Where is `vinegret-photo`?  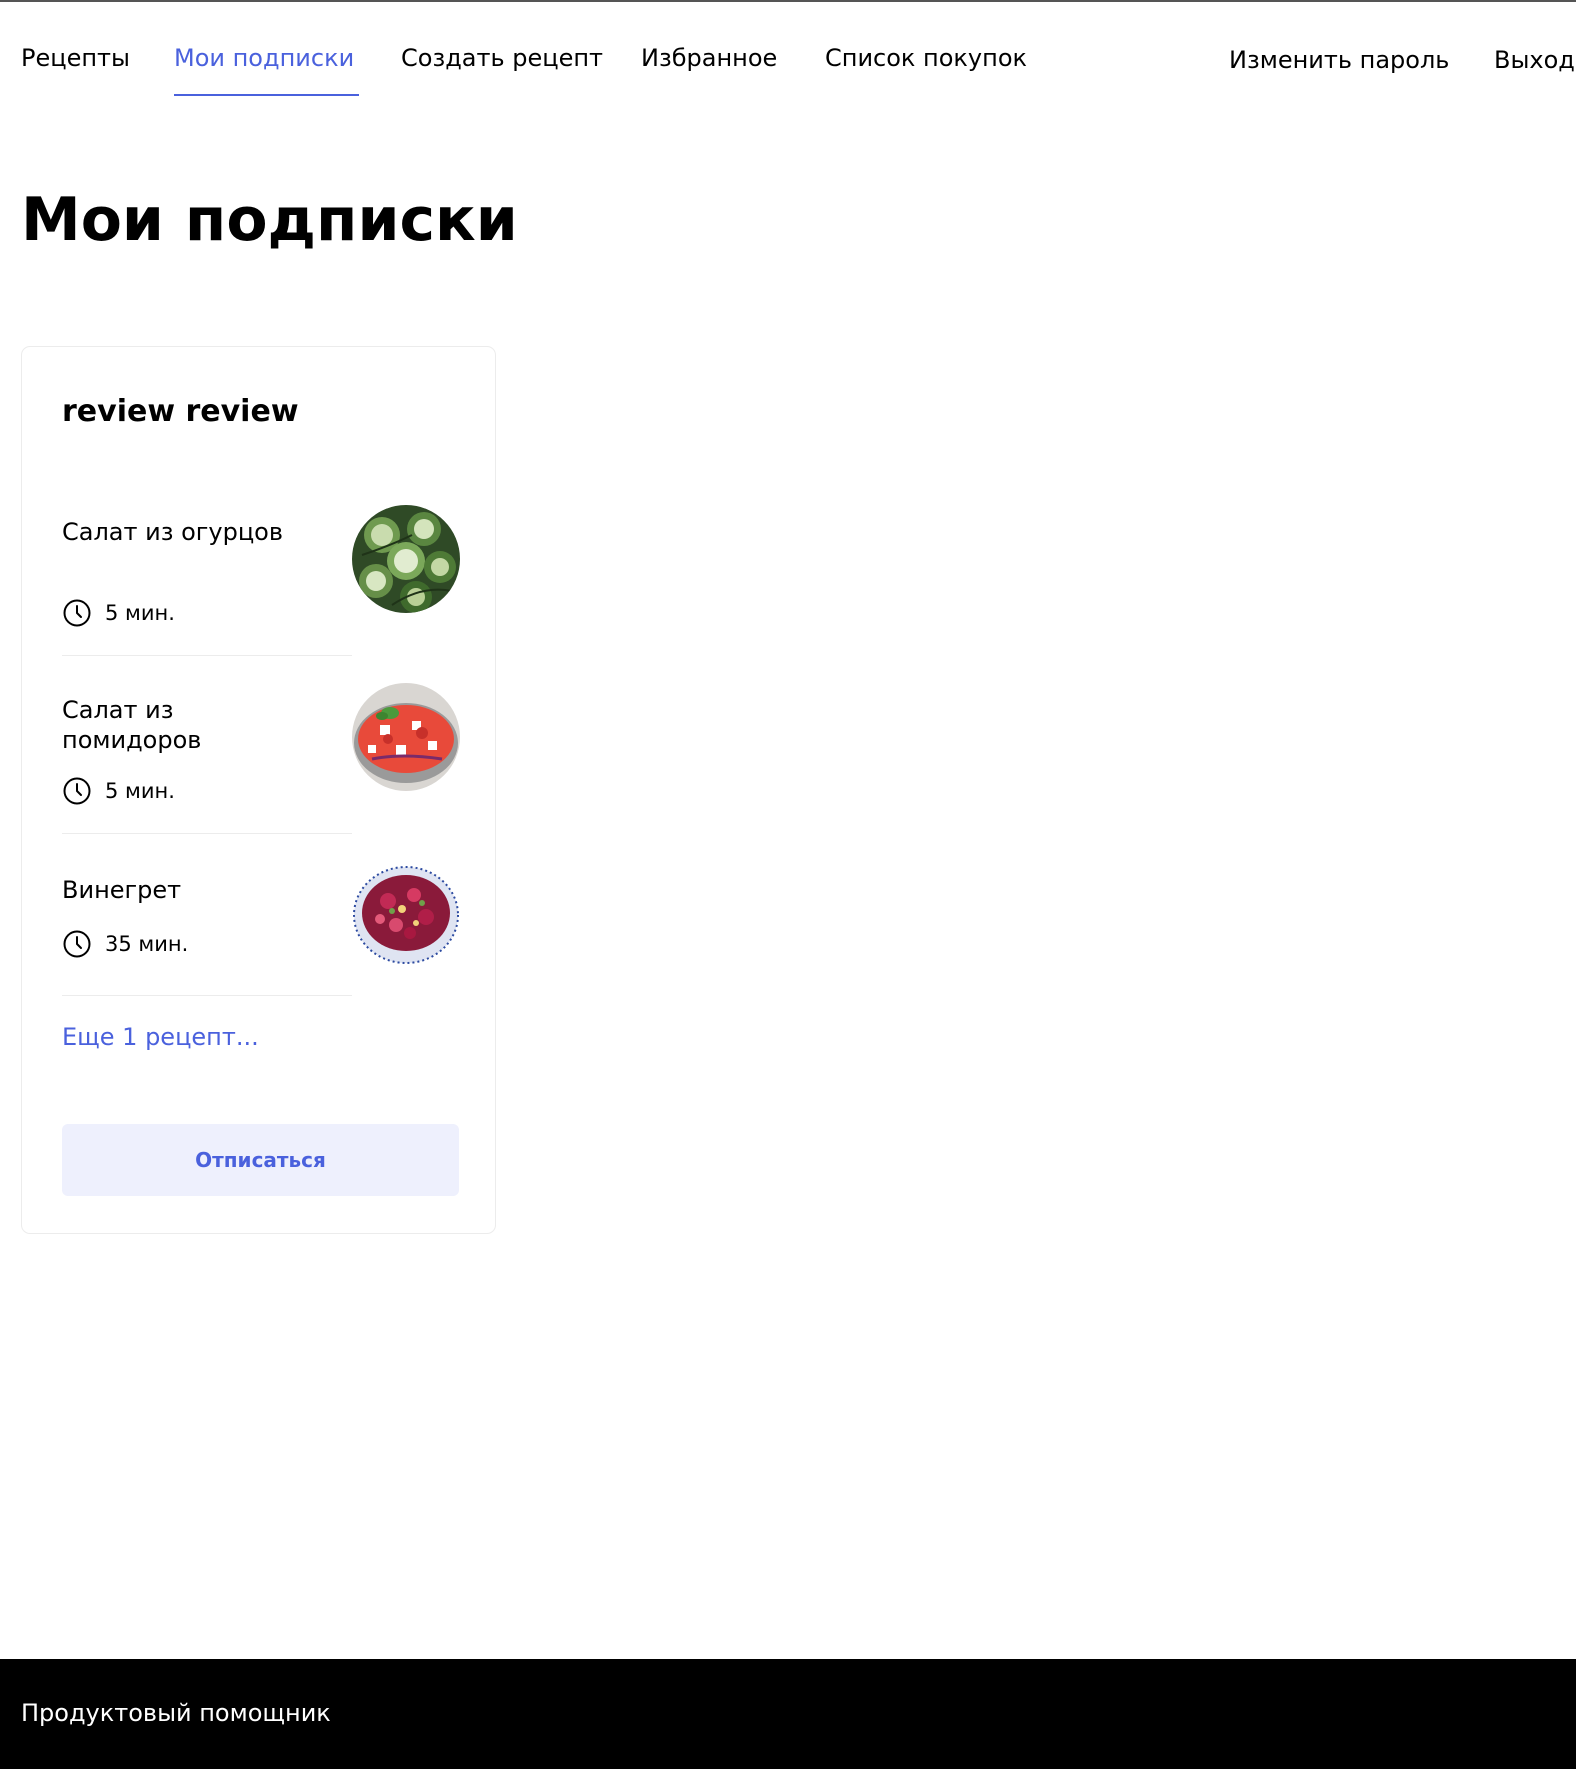
vinegret-photo is located at coordinates (406, 915).